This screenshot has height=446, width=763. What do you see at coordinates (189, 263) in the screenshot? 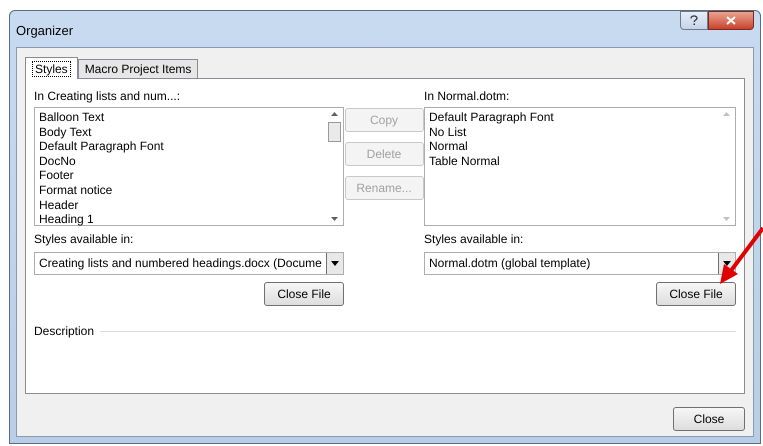
I see `dropdown: Creating lists and numbered headings.docx (Docume` at bounding box center [189, 263].